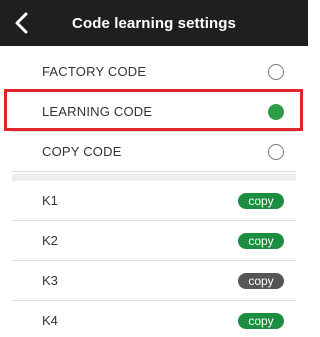 The height and width of the screenshot is (337, 320). What do you see at coordinates (82, 151) in the screenshot?
I see `mode-option-label: COPY CODE` at bounding box center [82, 151].